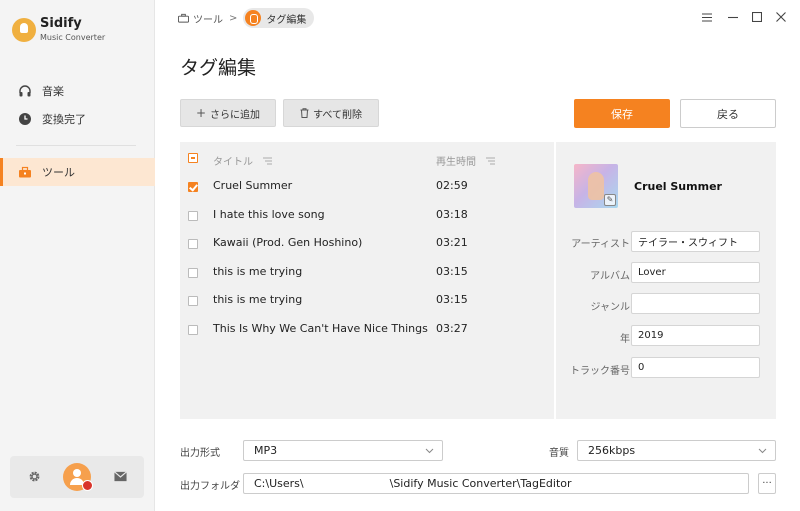 The image size is (800, 511). What do you see at coordinates (201, 113) in the screenshot?
I see `plus-icon: +` at bounding box center [201, 113].